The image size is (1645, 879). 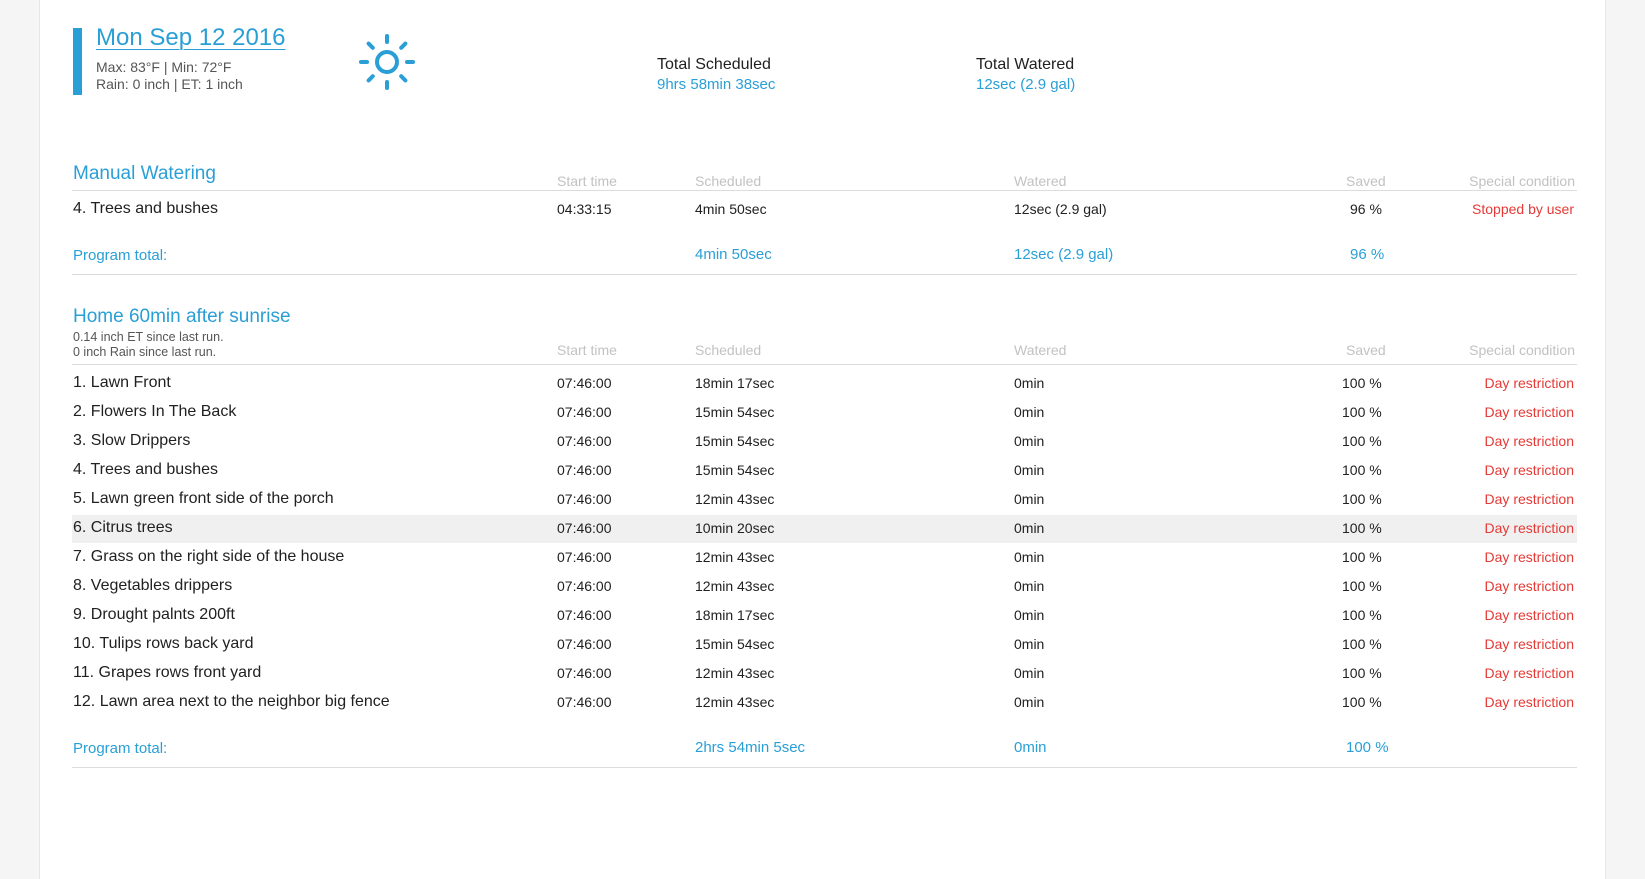 I want to click on program-total-saved: 100 %, so click(x=1367, y=747).